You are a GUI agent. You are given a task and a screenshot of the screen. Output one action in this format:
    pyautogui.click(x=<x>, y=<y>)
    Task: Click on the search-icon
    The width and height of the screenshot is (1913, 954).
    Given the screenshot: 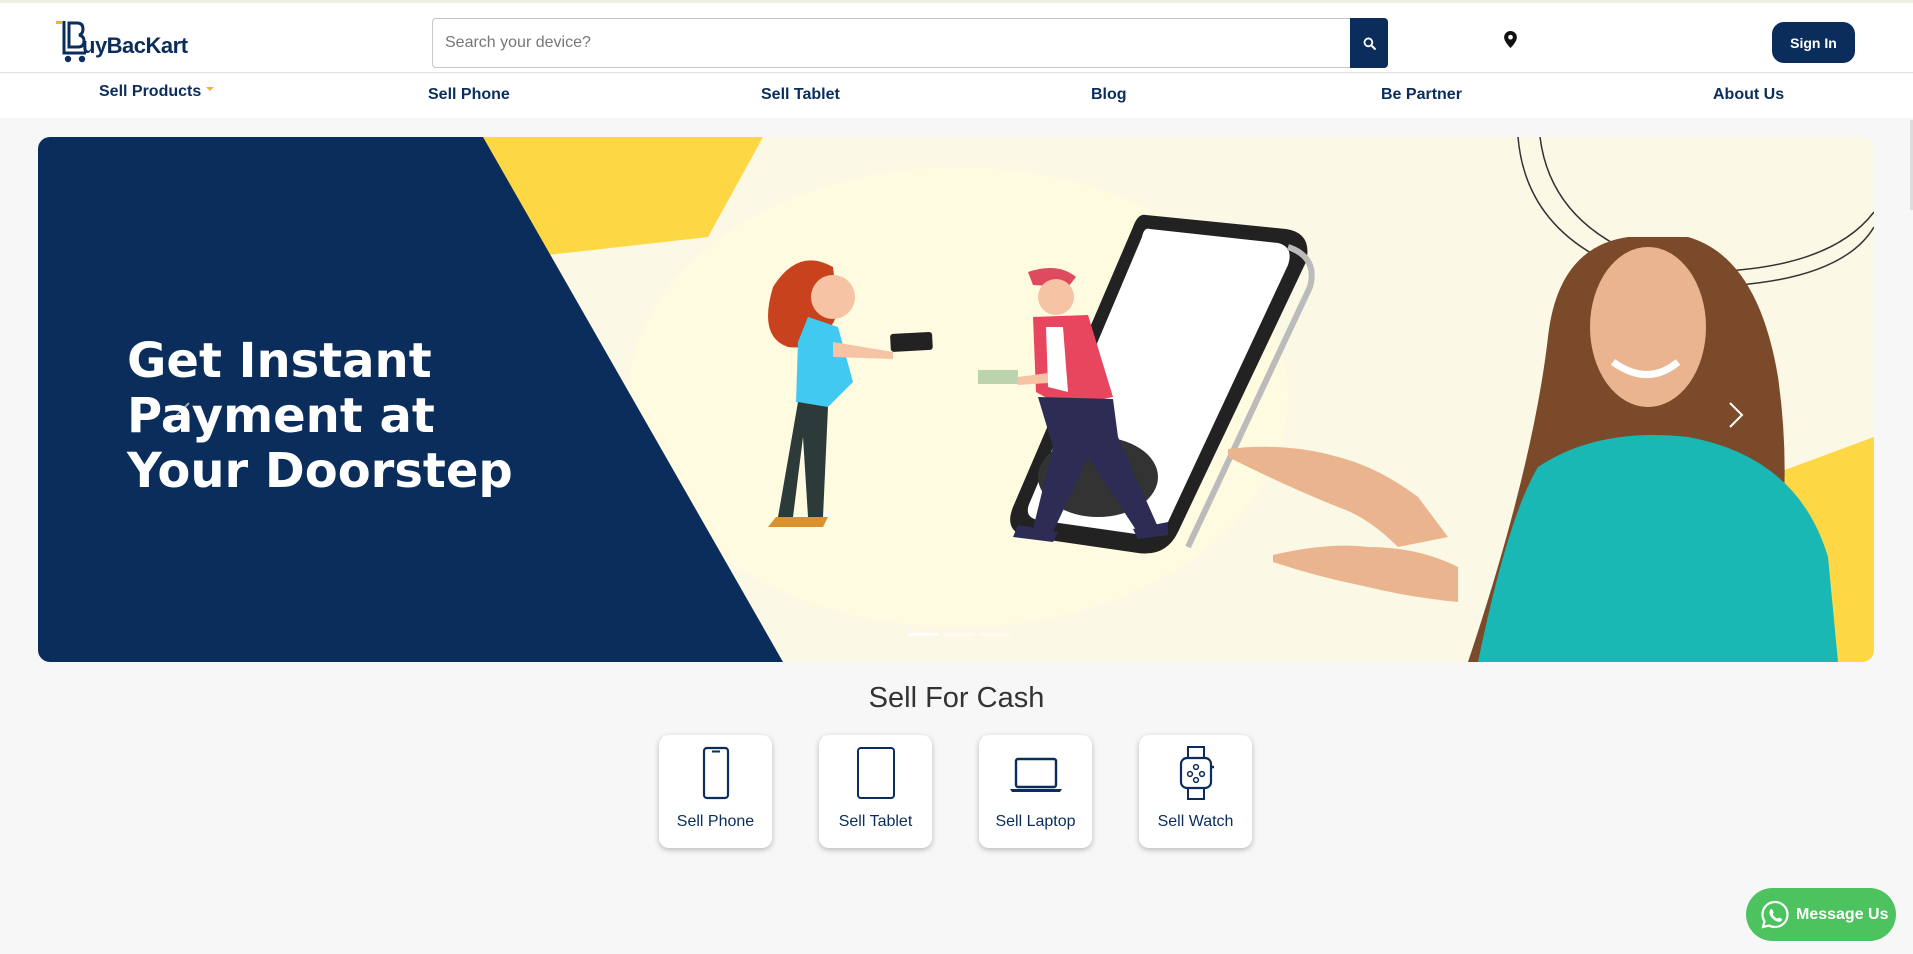 What is the action you would take?
    pyautogui.click(x=1369, y=43)
    